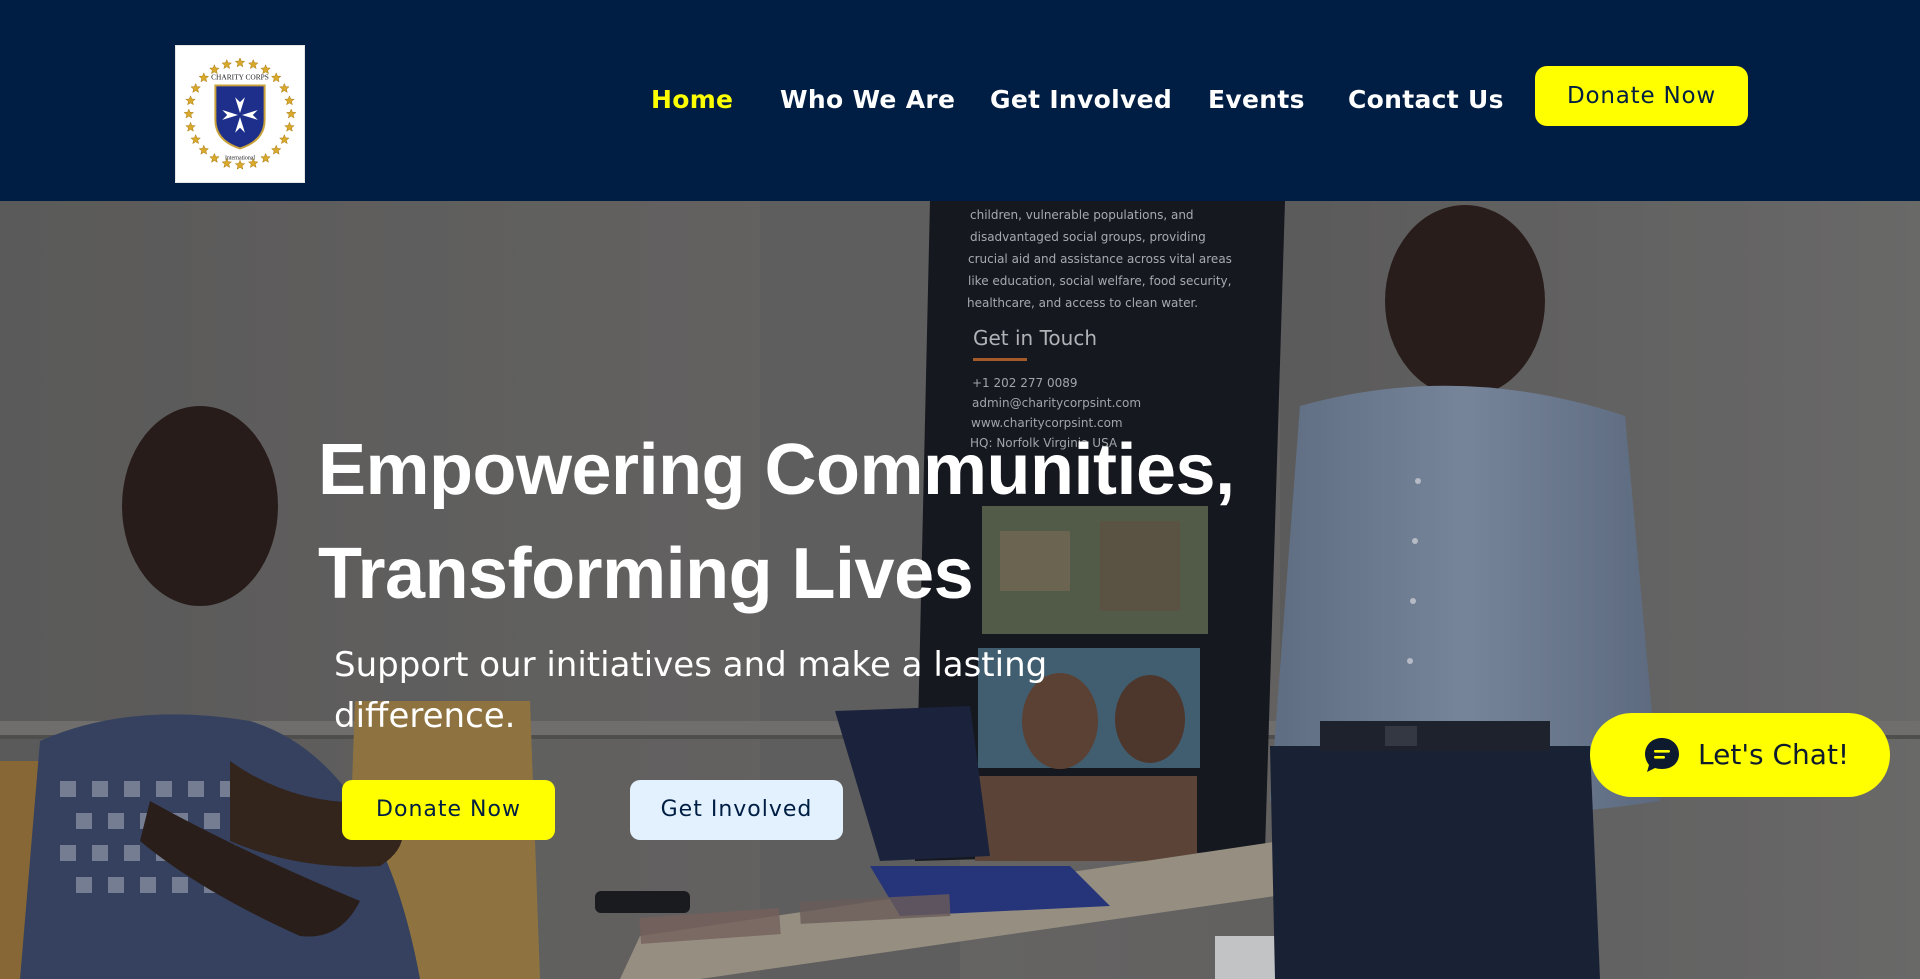  What do you see at coordinates (776, 470) in the screenshot?
I see `hero-title-line-1: Empowering Communities,` at bounding box center [776, 470].